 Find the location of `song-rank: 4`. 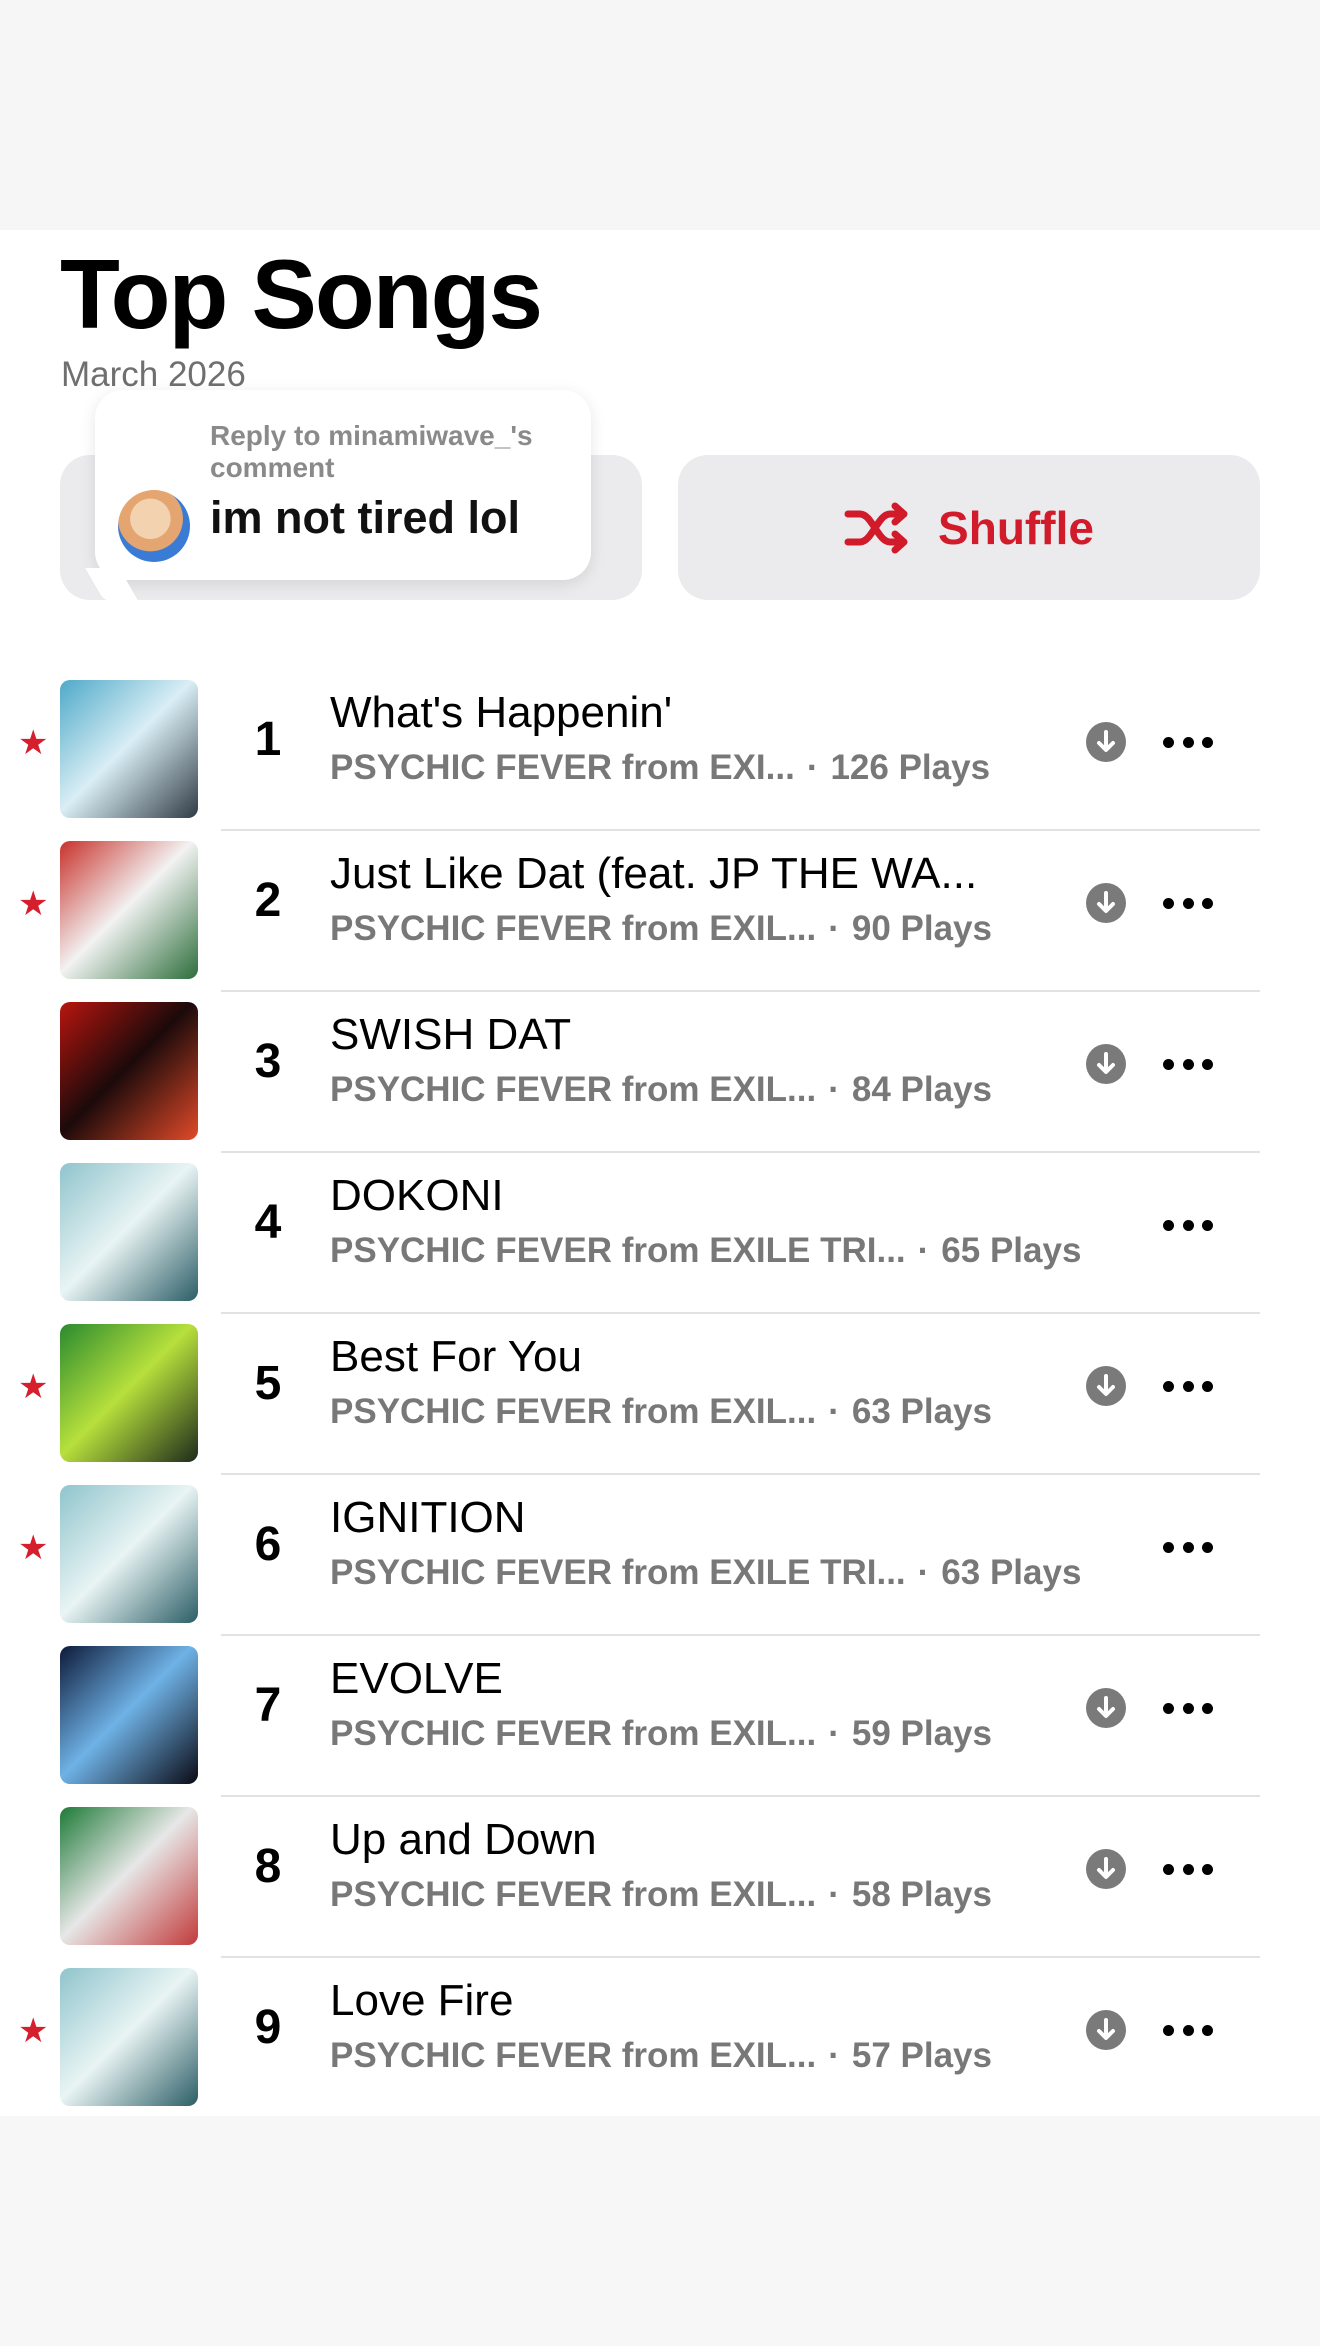

song-rank: 4 is located at coordinates (268, 1222).